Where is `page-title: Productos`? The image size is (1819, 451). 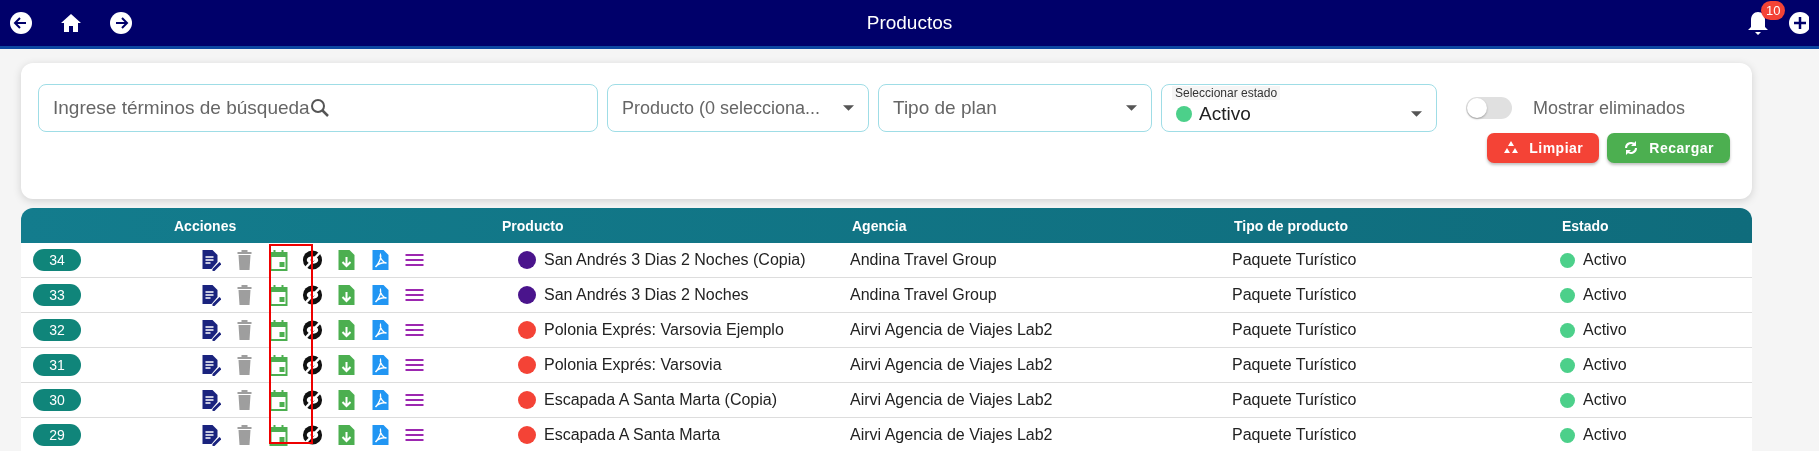 page-title: Productos is located at coordinates (909, 22).